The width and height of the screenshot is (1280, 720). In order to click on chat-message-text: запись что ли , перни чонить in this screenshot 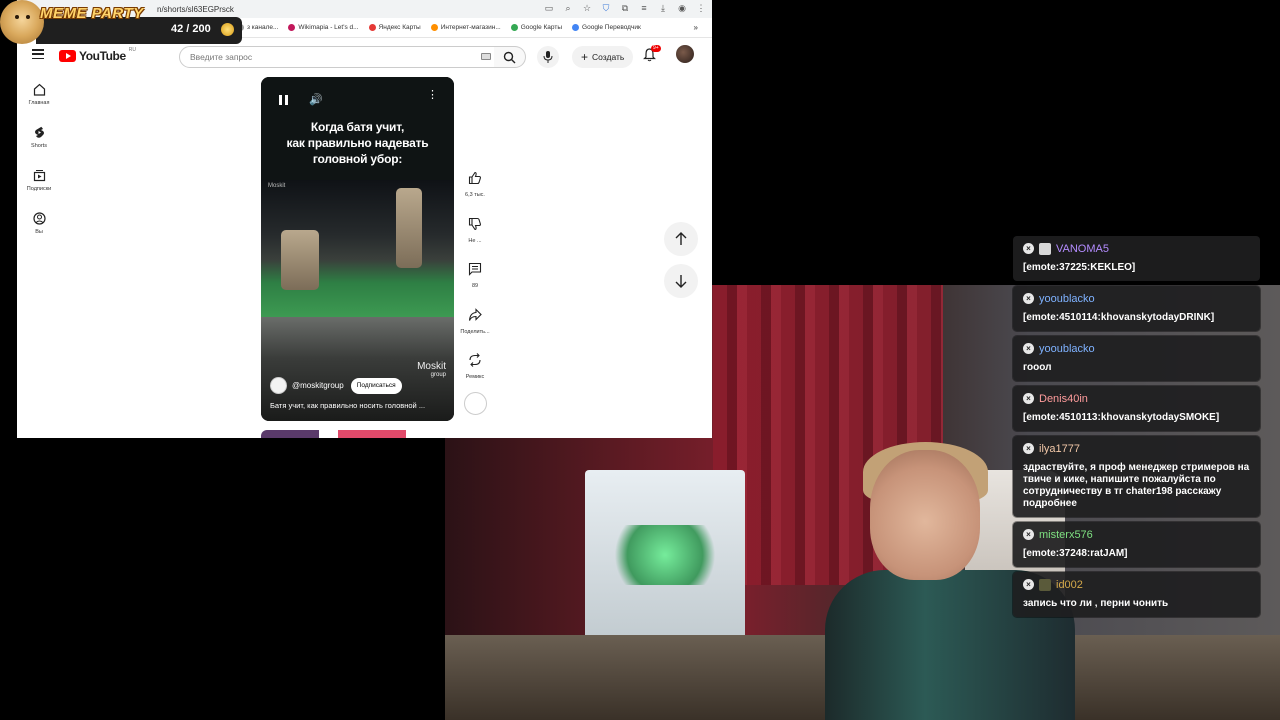, I will do `click(1096, 603)`.